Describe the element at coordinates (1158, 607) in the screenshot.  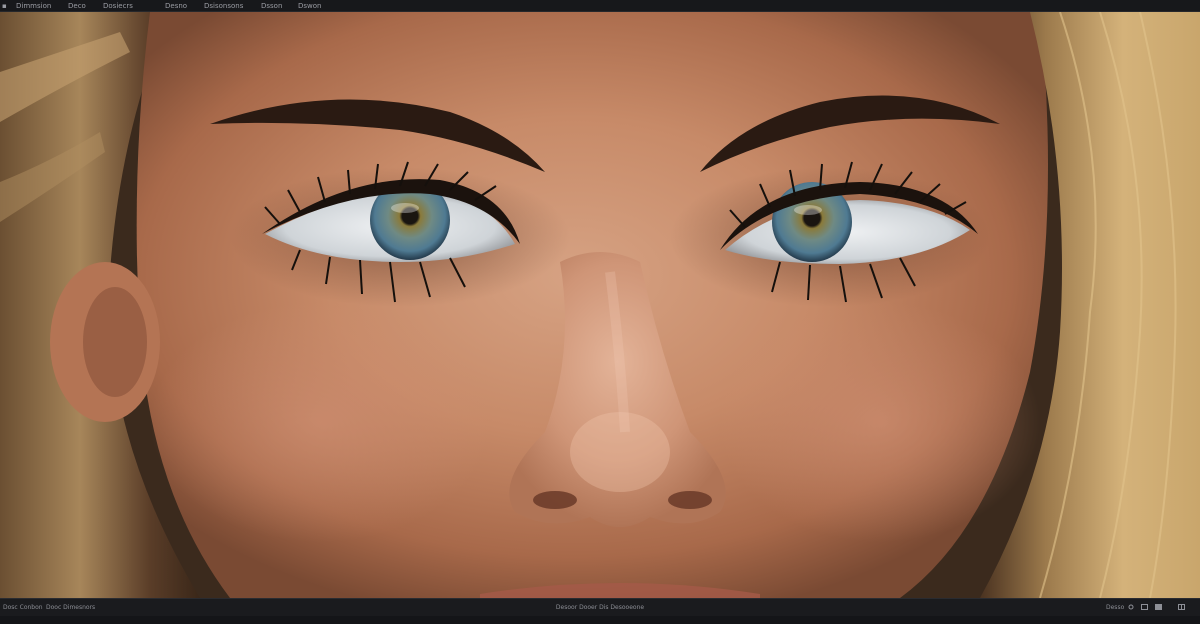
I see `panel-icon` at that location.